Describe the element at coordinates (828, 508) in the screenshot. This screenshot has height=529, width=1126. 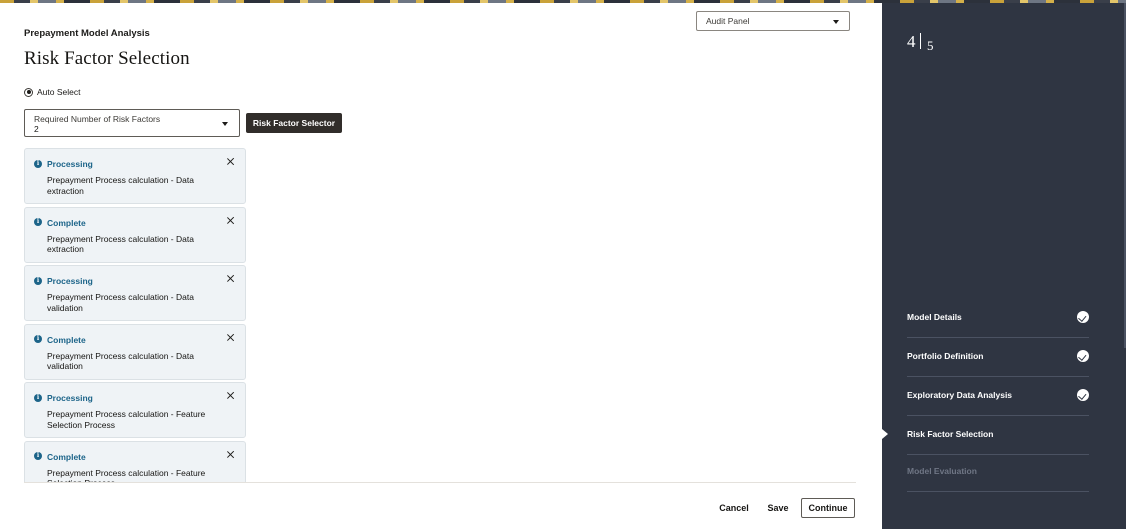
I see `continue-button: Continue` at that location.